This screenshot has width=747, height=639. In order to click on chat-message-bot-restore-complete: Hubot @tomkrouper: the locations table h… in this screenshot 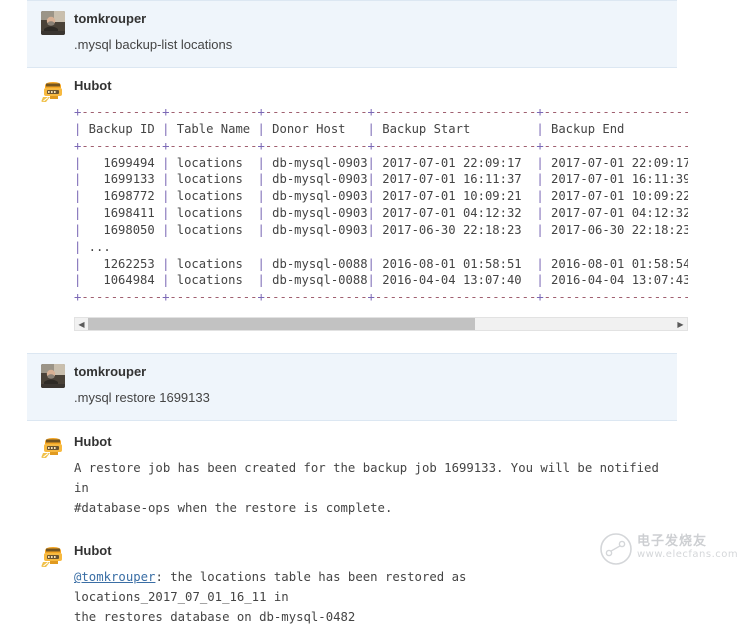, I will do `click(352, 584)`.